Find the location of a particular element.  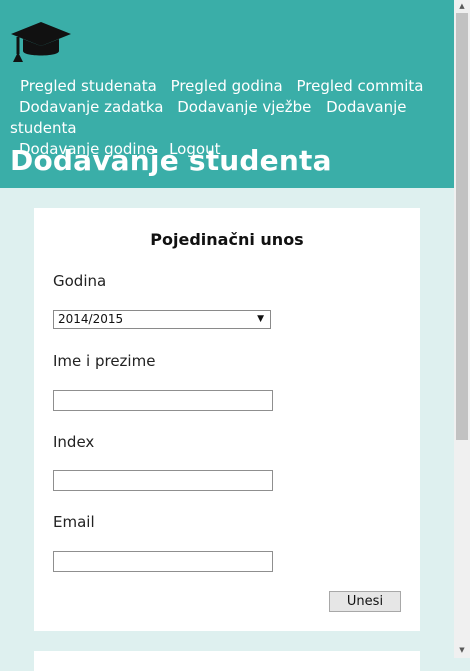

graduation-cap-icon is located at coordinates (41, 41).